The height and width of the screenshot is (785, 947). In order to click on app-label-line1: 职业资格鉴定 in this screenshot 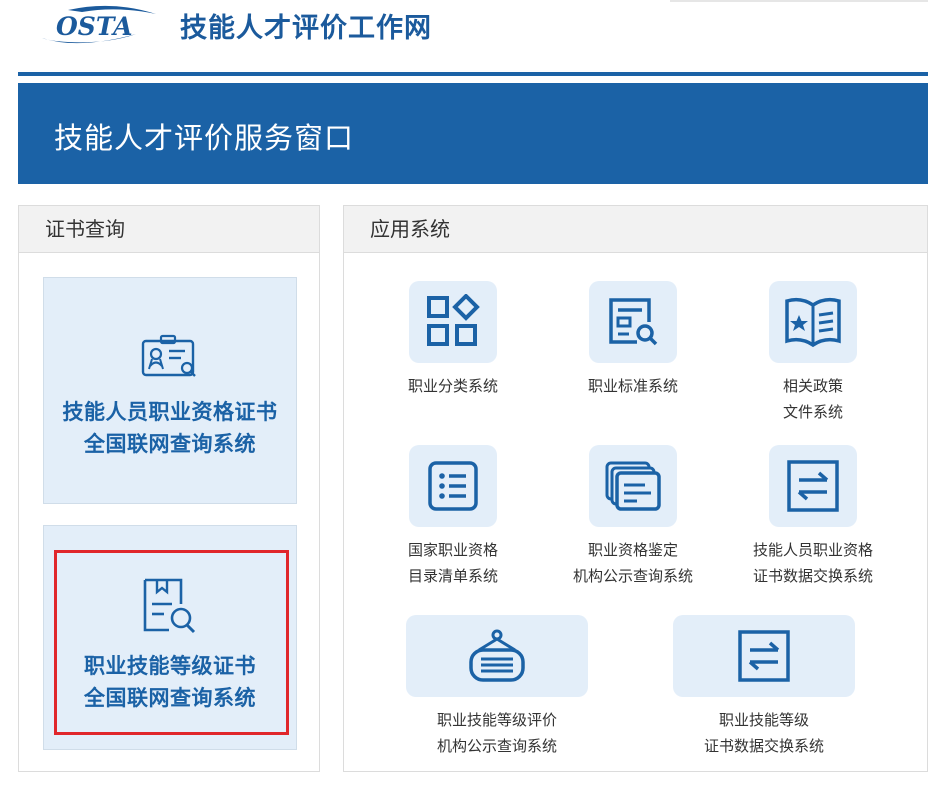, I will do `click(632, 550)`.